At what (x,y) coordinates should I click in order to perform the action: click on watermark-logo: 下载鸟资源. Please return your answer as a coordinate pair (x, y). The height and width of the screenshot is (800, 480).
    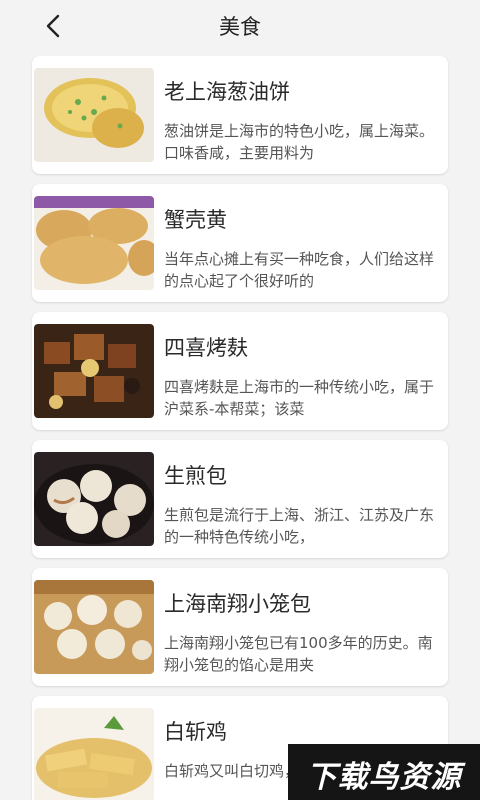
    Looking at the image, I should click on (384, 772).